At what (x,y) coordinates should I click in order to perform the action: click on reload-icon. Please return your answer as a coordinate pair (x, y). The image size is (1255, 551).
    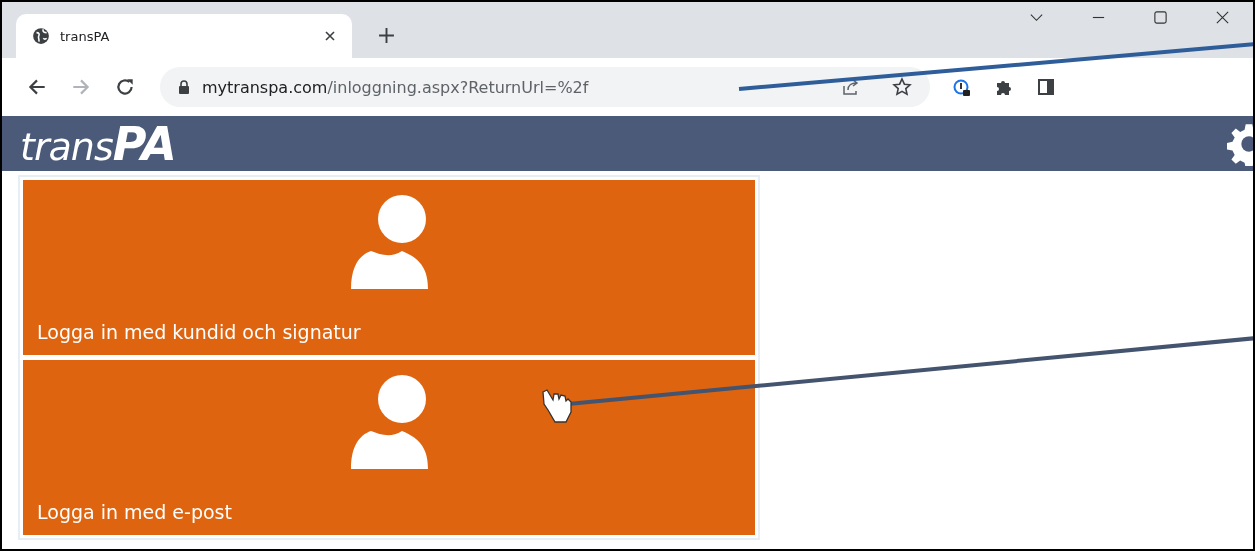
    Looking at the image, I should click on (125, 87).